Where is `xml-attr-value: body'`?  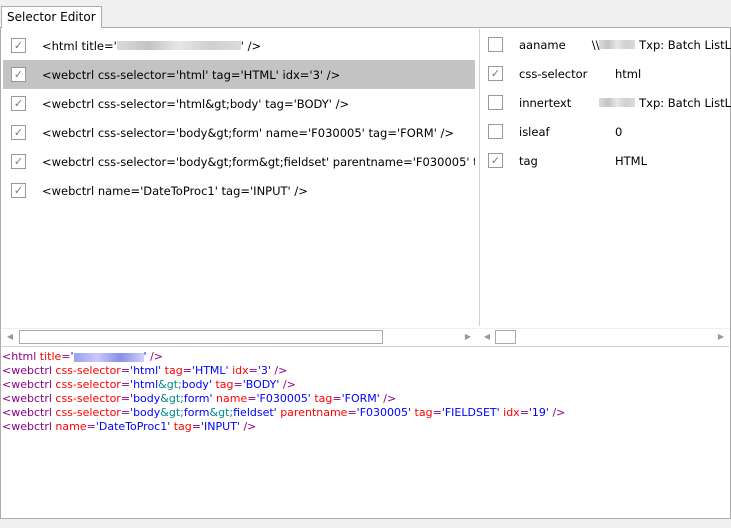
xml-attr-value: body' is located at coordinates (196, 384).